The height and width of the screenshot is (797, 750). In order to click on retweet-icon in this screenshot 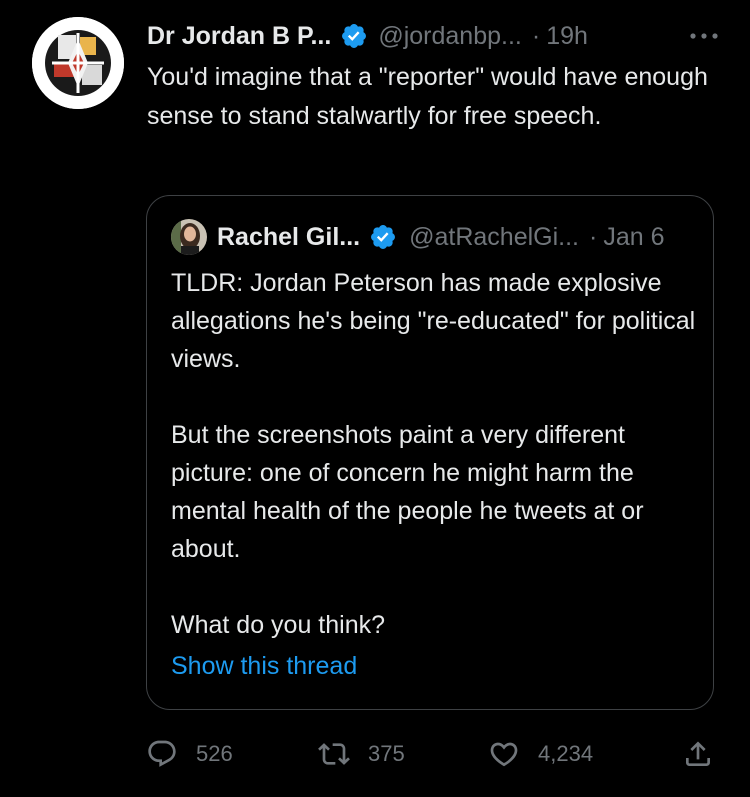, I will do `click(334, 754)`.